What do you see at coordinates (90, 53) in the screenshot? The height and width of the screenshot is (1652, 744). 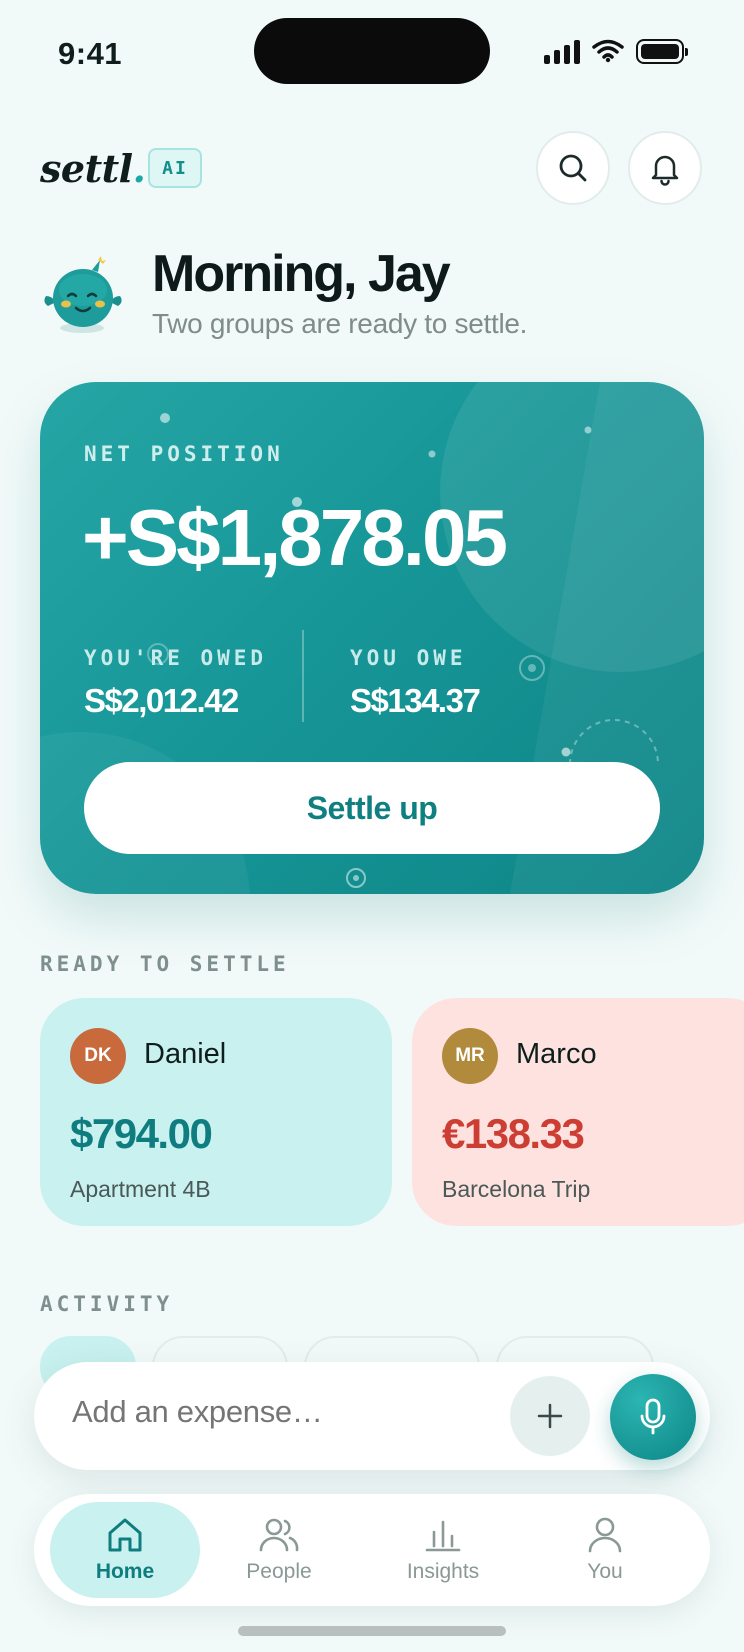 I see `status-time: 9:41` at bounding box center [90, 53].